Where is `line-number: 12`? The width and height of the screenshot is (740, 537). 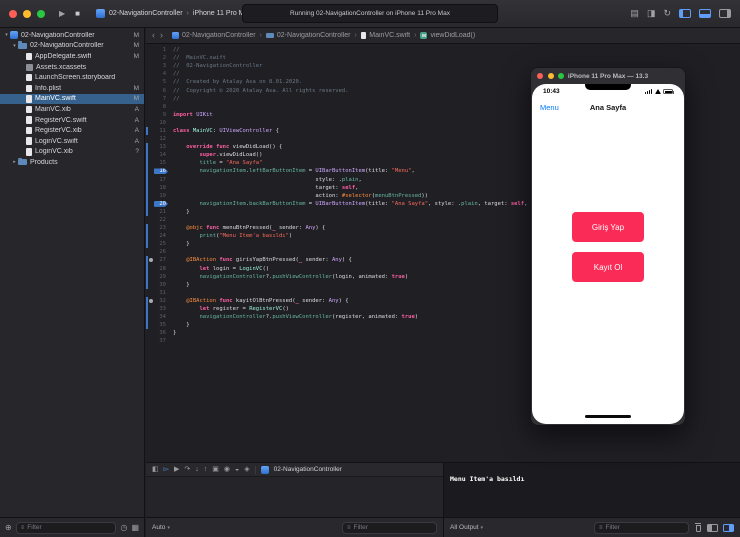
line-number: 12 is located at coordinates (161, 139).